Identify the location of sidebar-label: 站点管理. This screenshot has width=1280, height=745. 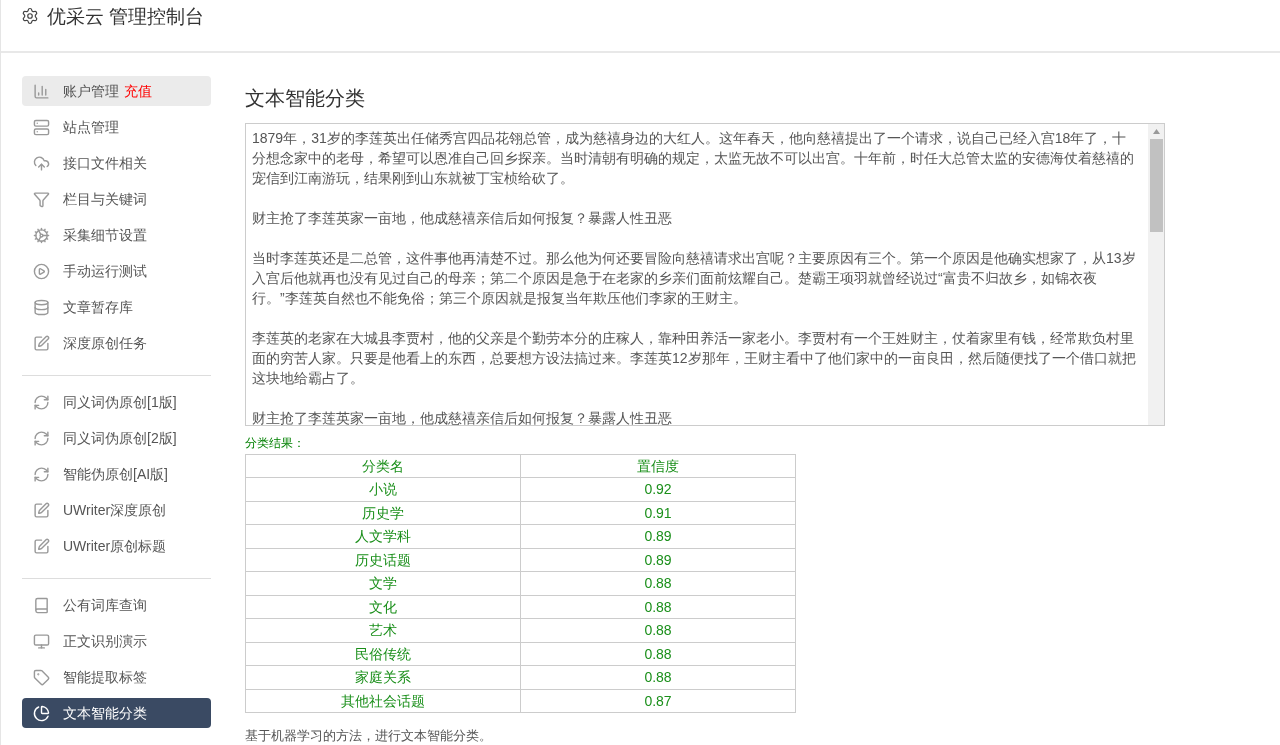
(91, 127).